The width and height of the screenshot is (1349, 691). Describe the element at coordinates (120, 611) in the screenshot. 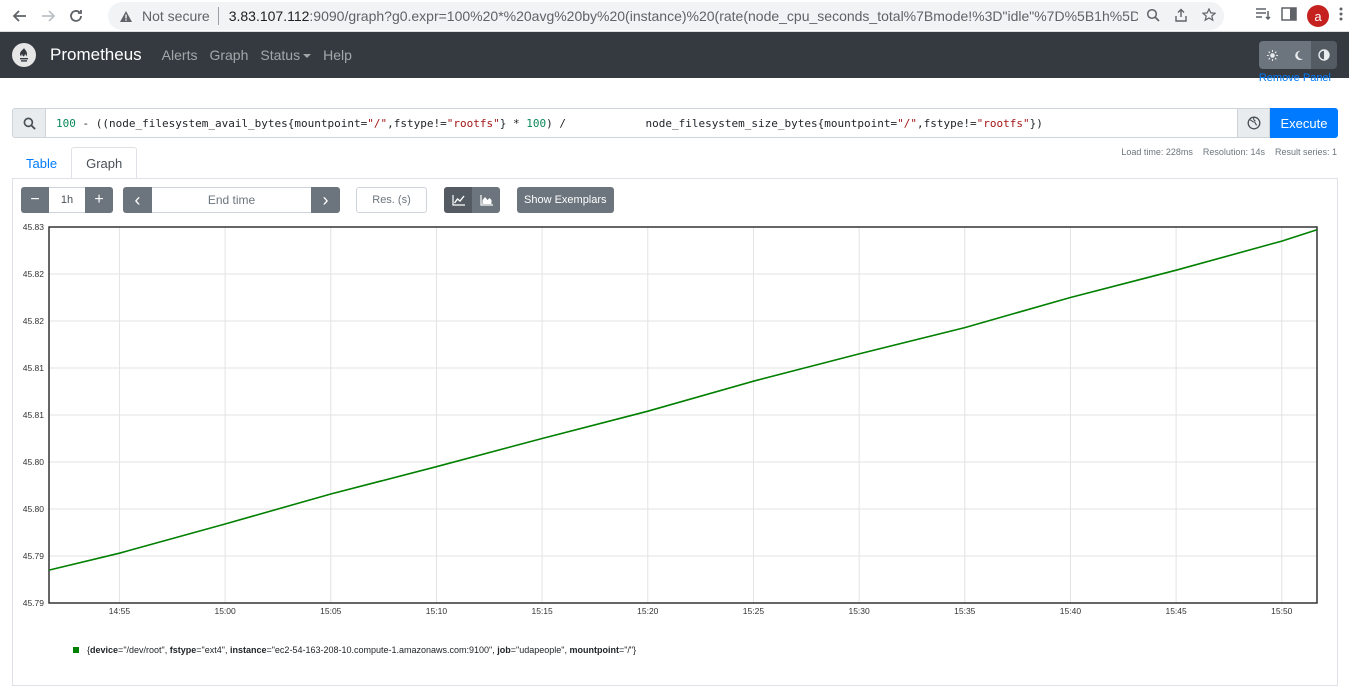

I see `x-tick-label: 14:55` at that location.